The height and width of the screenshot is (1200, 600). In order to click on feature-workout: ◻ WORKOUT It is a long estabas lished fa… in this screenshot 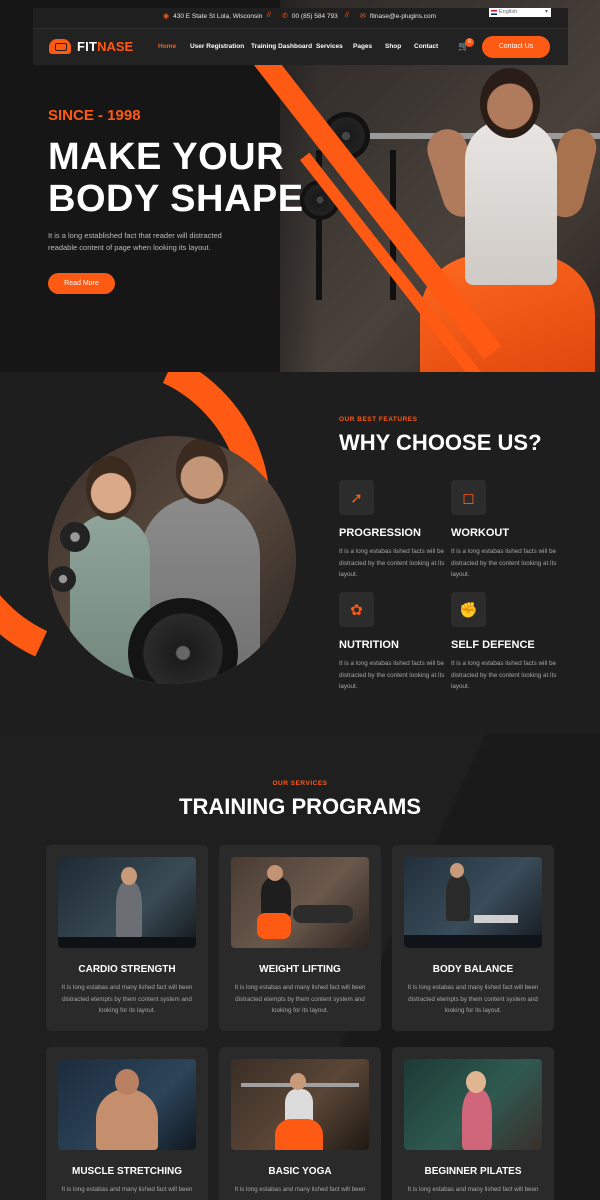, I will do `click(507, 530)`.